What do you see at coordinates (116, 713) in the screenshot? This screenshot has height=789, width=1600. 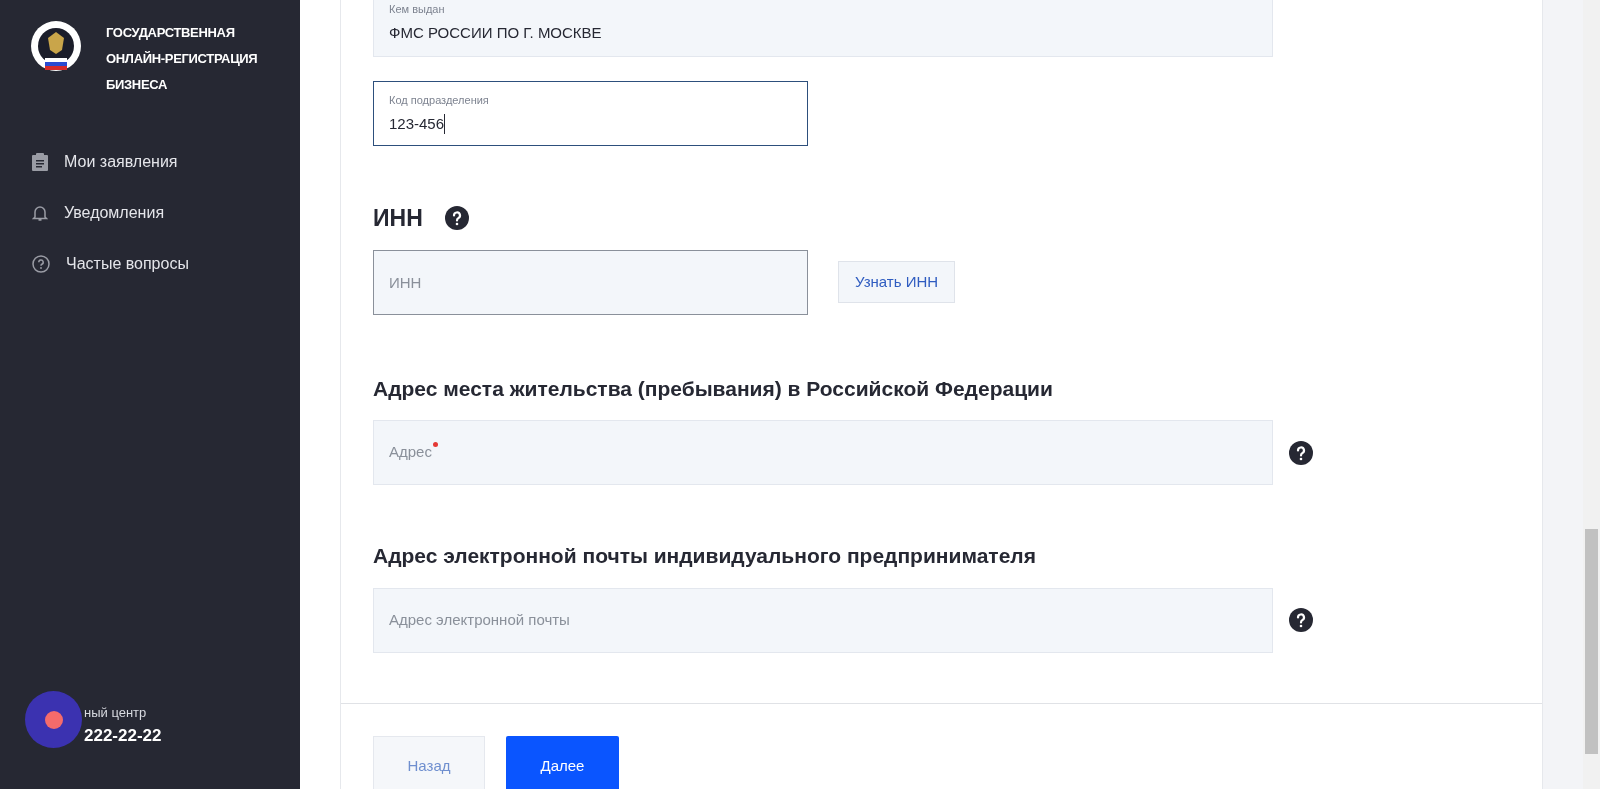 I see `contact-label: ный центр` at bounding box center [116, 713].